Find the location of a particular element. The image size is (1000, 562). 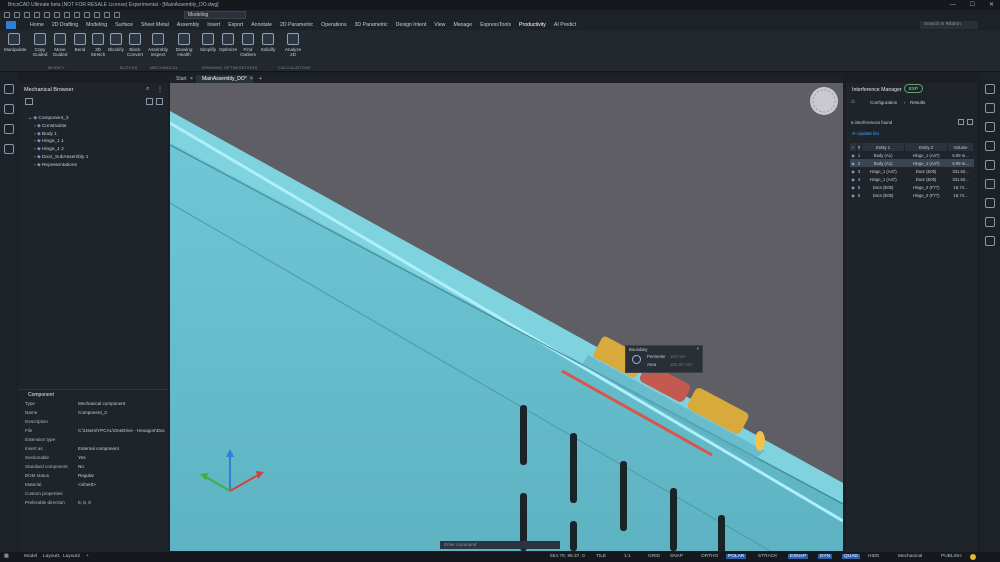

tree-item: › ◈ Hinge_1 1 is located at coordinates (58, 142).